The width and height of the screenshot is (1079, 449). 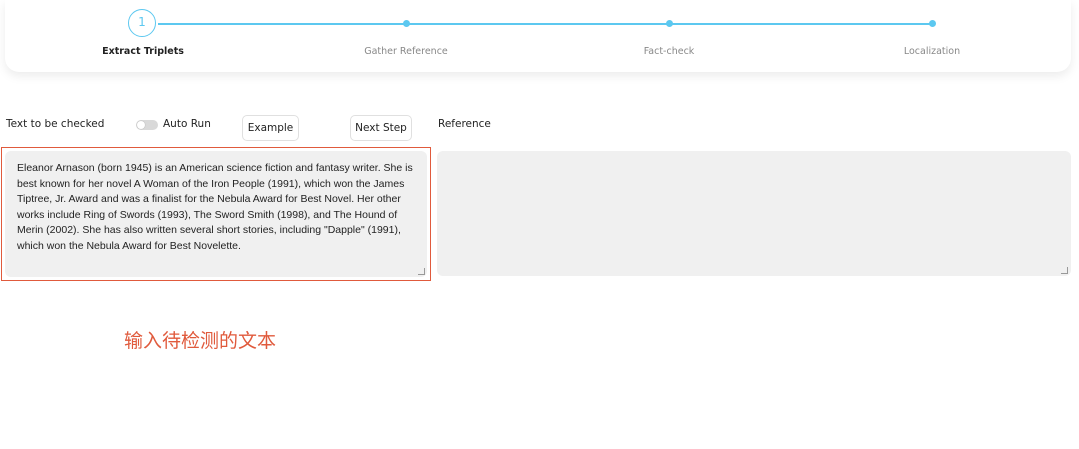 What do you see at coordinates (147, 125) in the screenshot?
I see `auto-run-toggle` at bounding box center [147, 125].